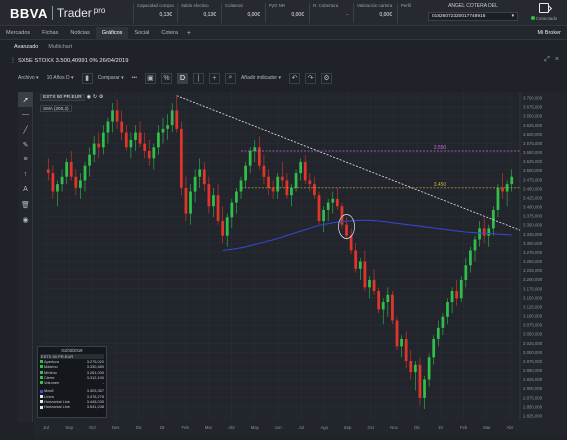  I want to click on chart-subnav: Avanzado Multichart, so click(283, 47).